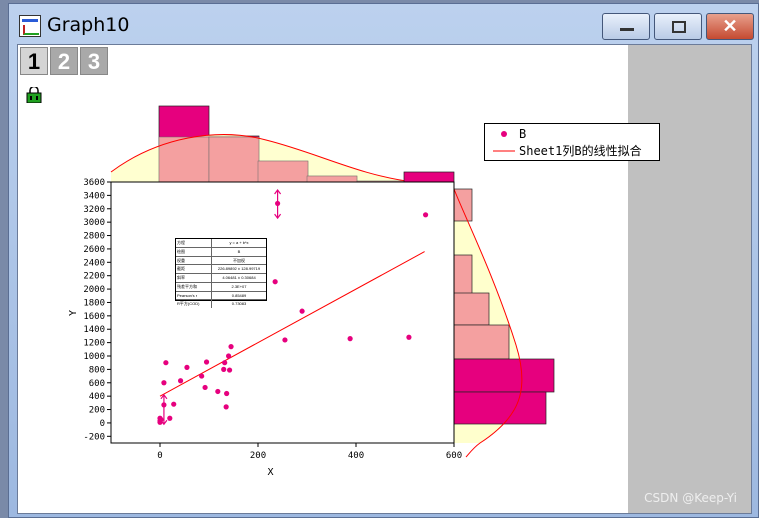  Describe the element at coordinates (94, 263) in the screenshot. I see `y-tick-label: 2400` at that location.